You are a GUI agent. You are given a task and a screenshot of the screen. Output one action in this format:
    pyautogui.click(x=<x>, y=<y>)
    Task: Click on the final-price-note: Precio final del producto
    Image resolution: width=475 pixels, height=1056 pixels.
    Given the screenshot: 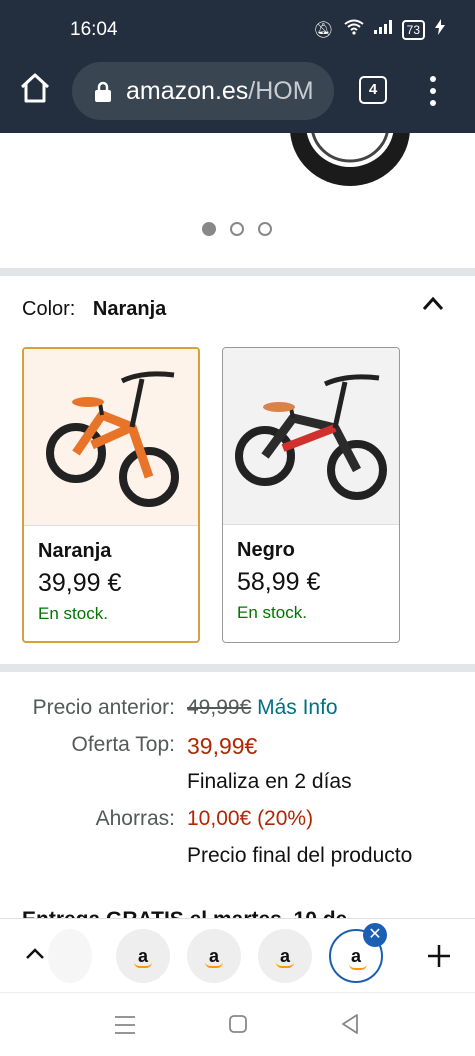 What is the action you would take?
    pyautogui.click(x=300, y=855)
    